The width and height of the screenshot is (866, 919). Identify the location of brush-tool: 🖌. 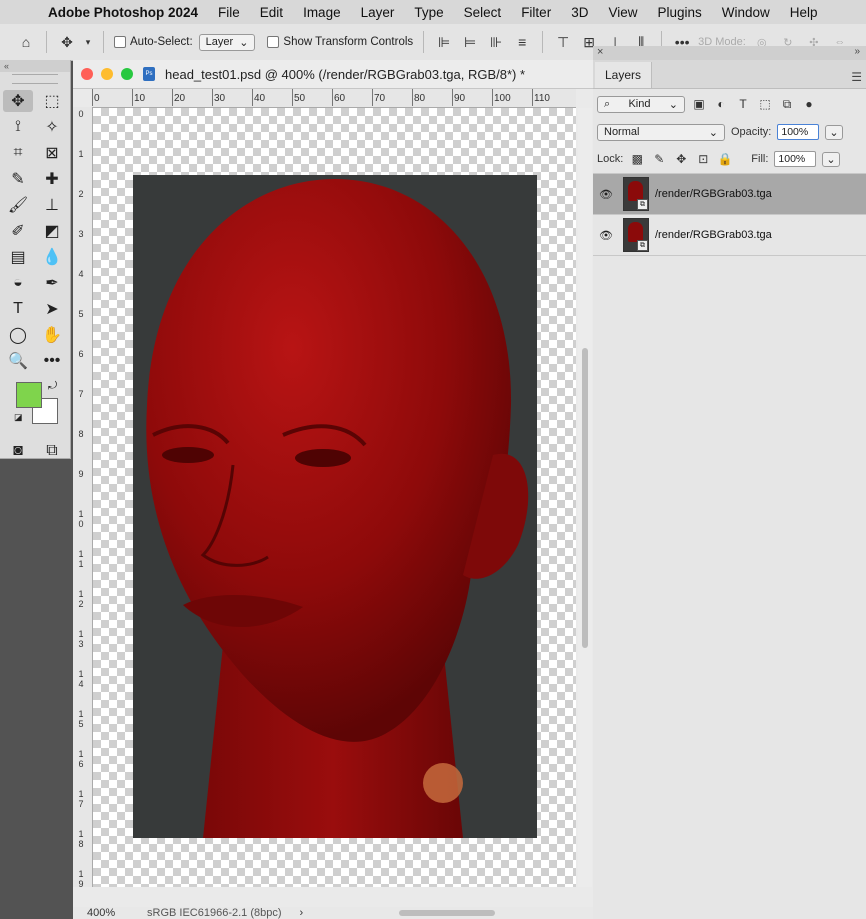
(18, 205).